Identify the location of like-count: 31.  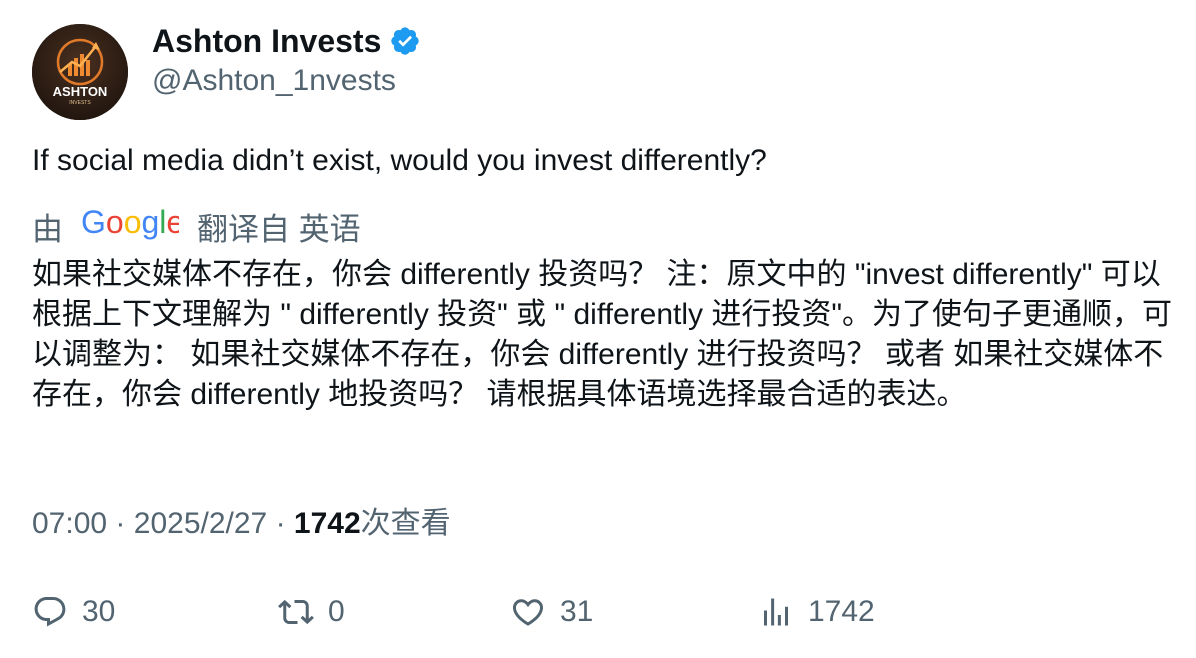
(577, 611).